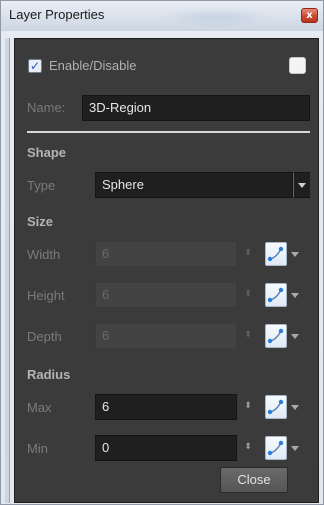 The height and width of the screenshot is (505, 324). Describe the element at coordinates (248, 253) in the screenshot. I see `width-spinner-icon: ⬍` at that location.